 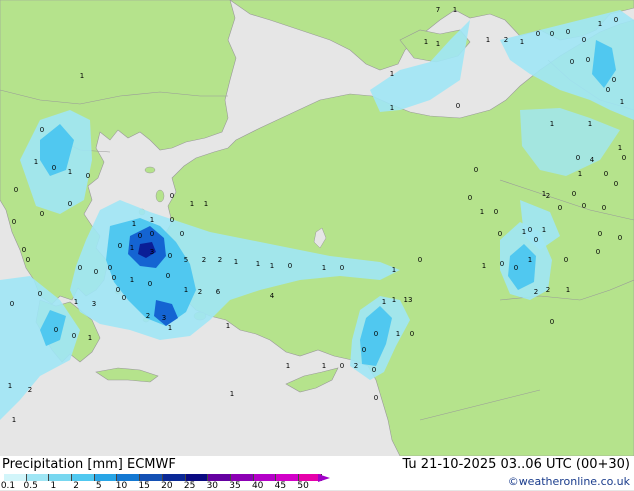 I want to click on credit-link: ©weatheronline.co.uk, so click(x=569, y=481).